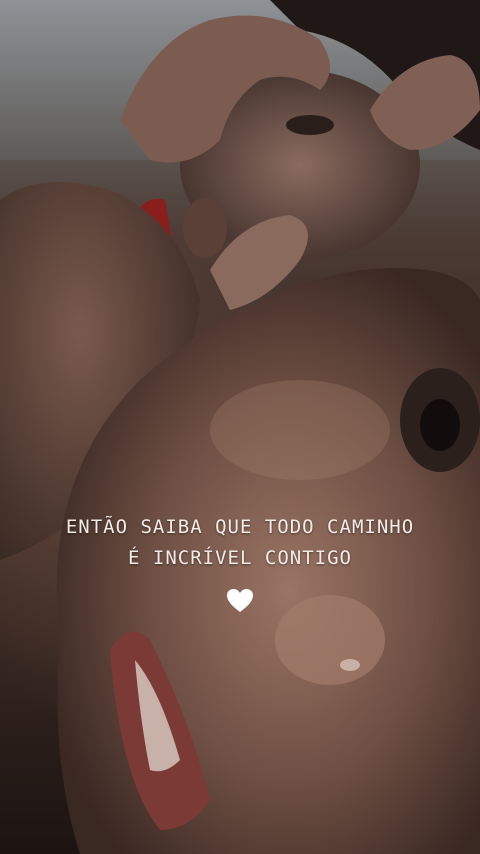 The image size is (480, 854). What do you see at coordinates (240, 558) in the screenshot?
I see `story-caption-line-2: É INCRÍVEL CONTIGO` at bounding box center [240, 558].